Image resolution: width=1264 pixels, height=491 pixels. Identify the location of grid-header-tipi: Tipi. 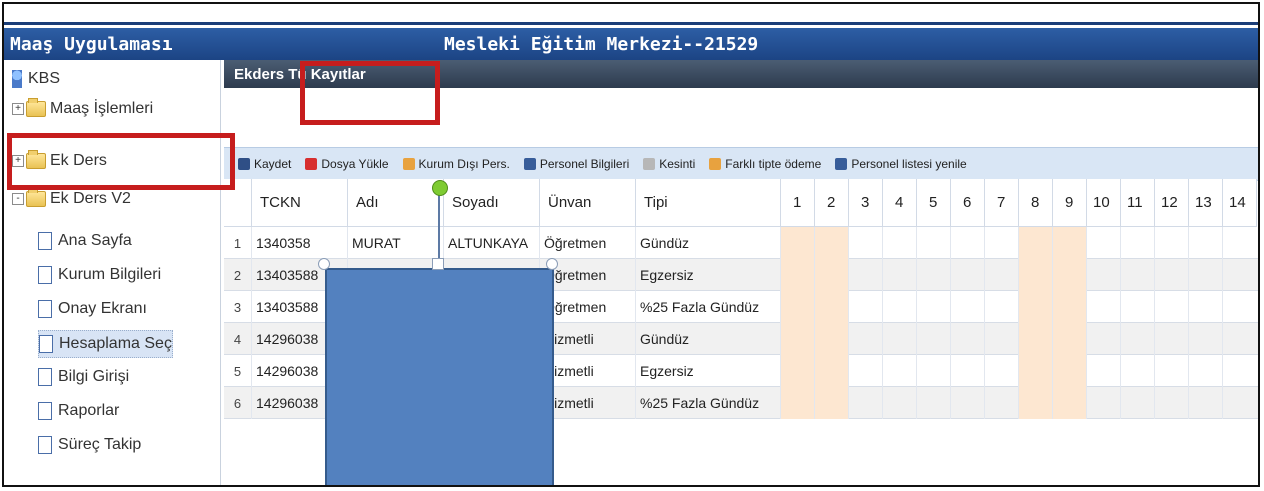
(708, 203).